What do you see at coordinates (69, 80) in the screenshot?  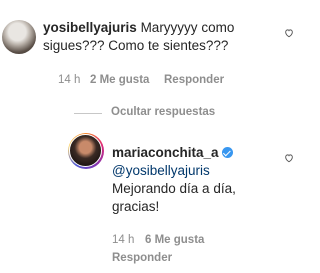 I see `comment-time: 14 h` at bounding box center [69, 80].